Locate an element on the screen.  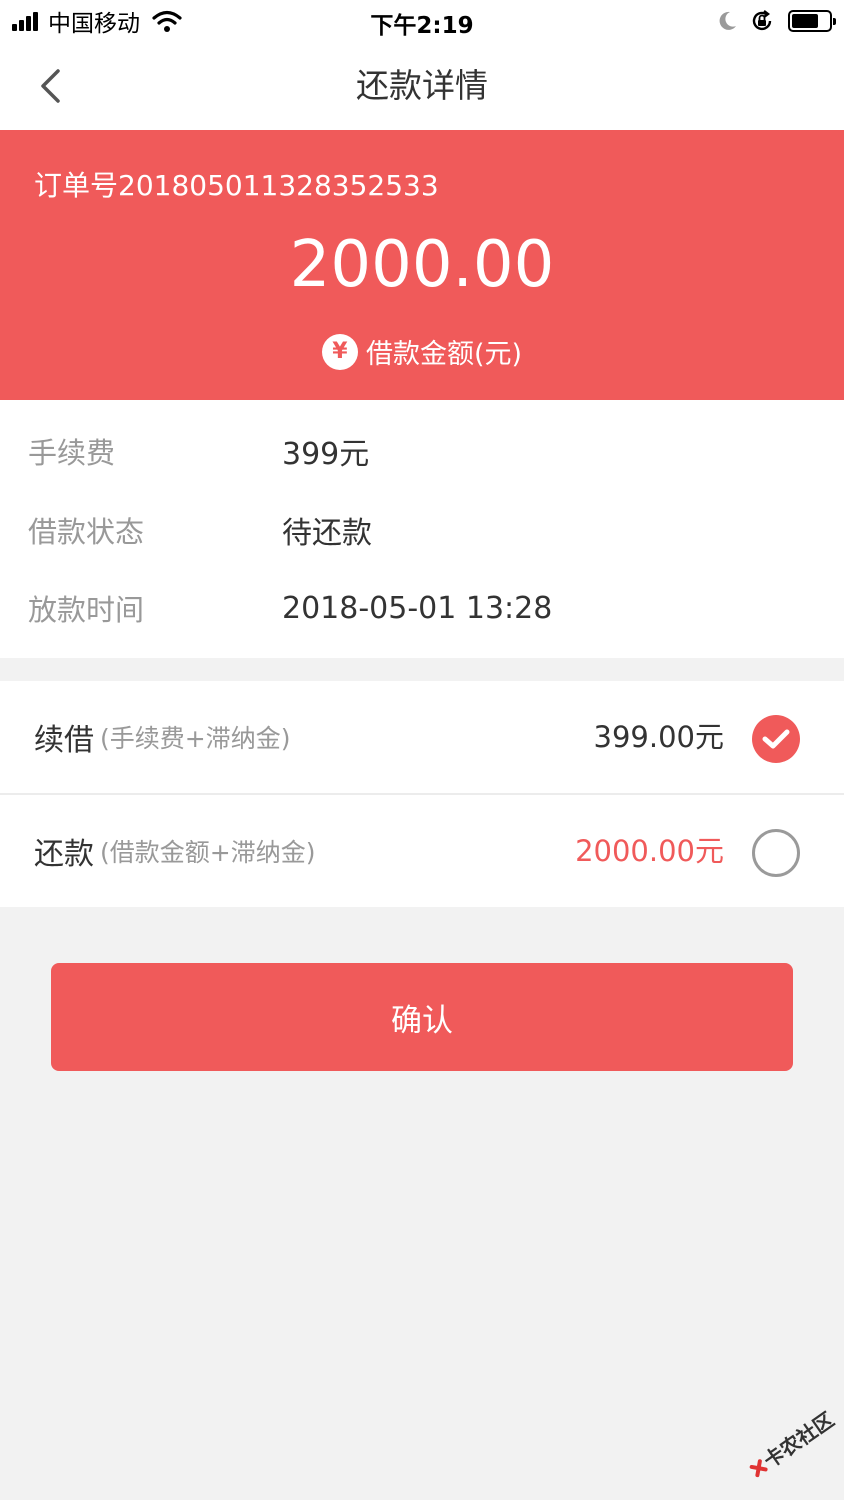
nav-bar: 还款详情 is located at coordinates (422, 86).